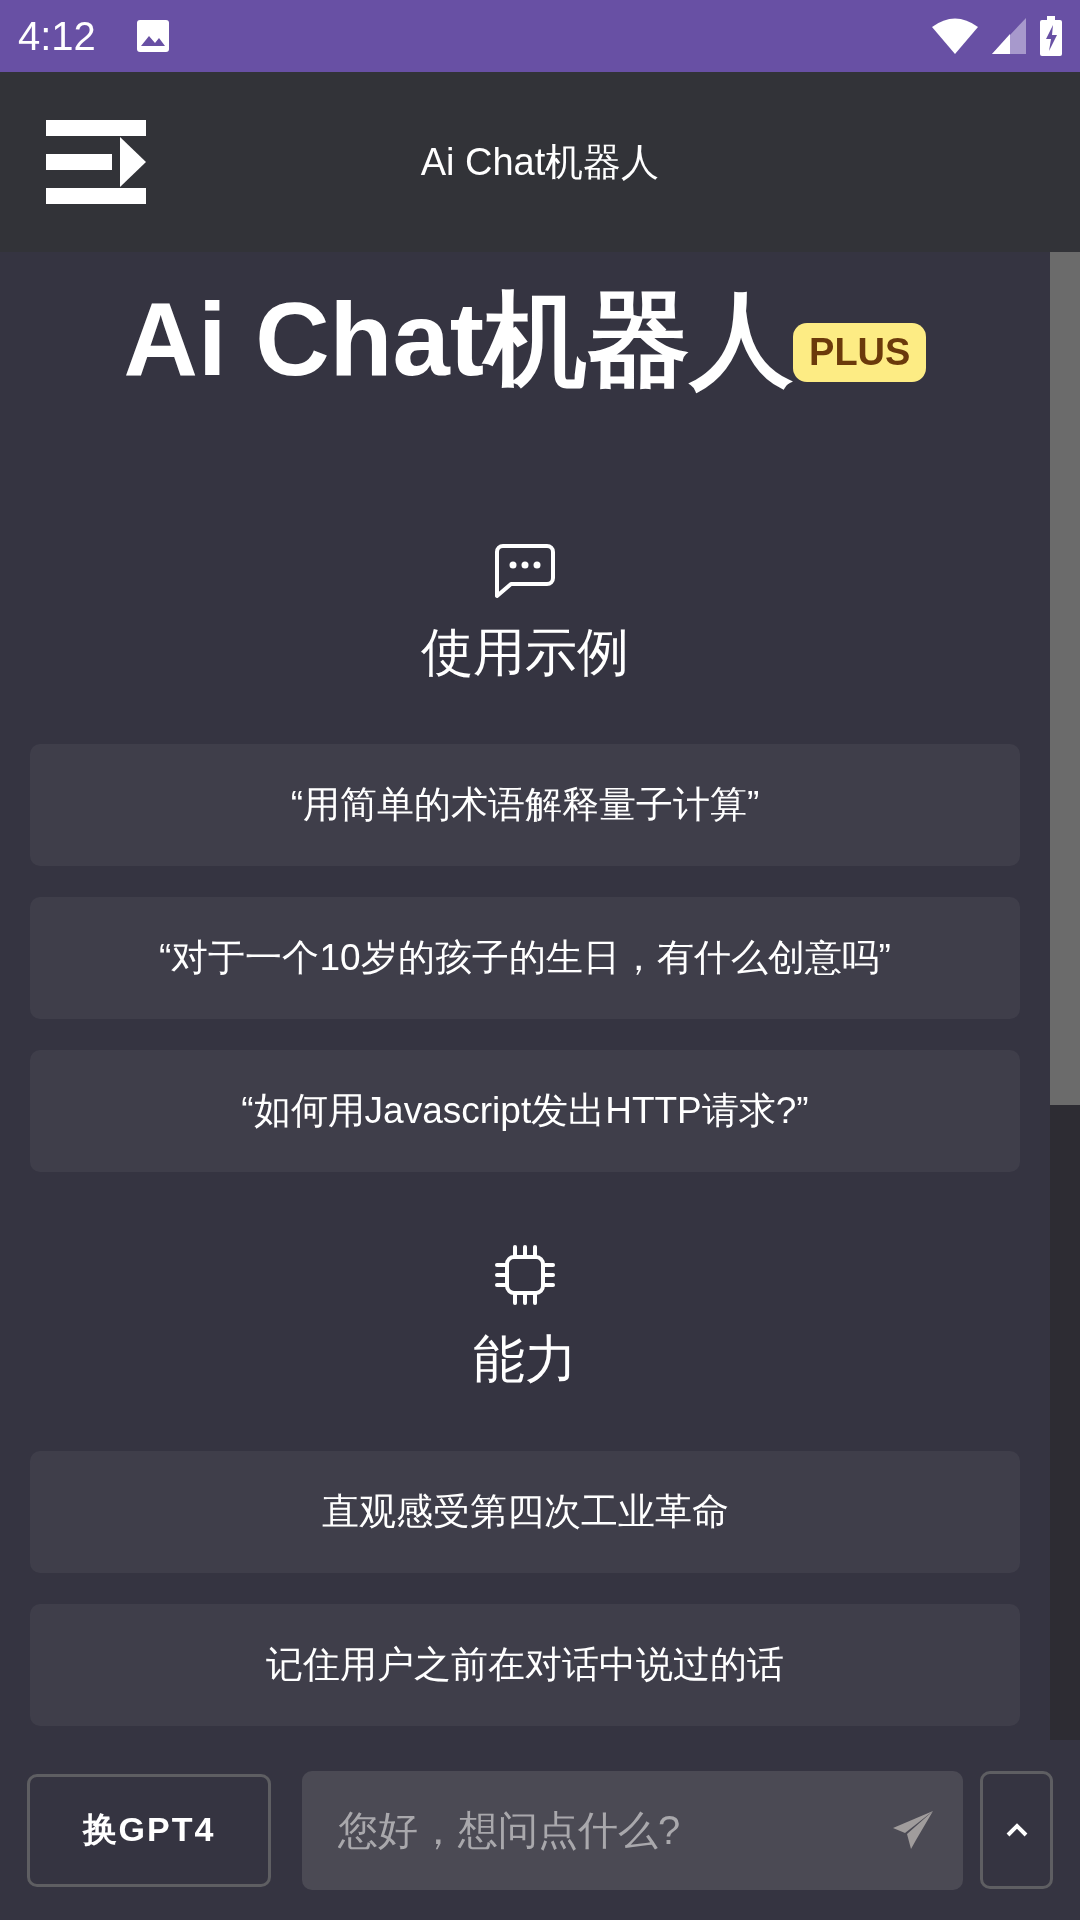  I want to click on header-title: Ai Chat机器人, so click(540, 162).